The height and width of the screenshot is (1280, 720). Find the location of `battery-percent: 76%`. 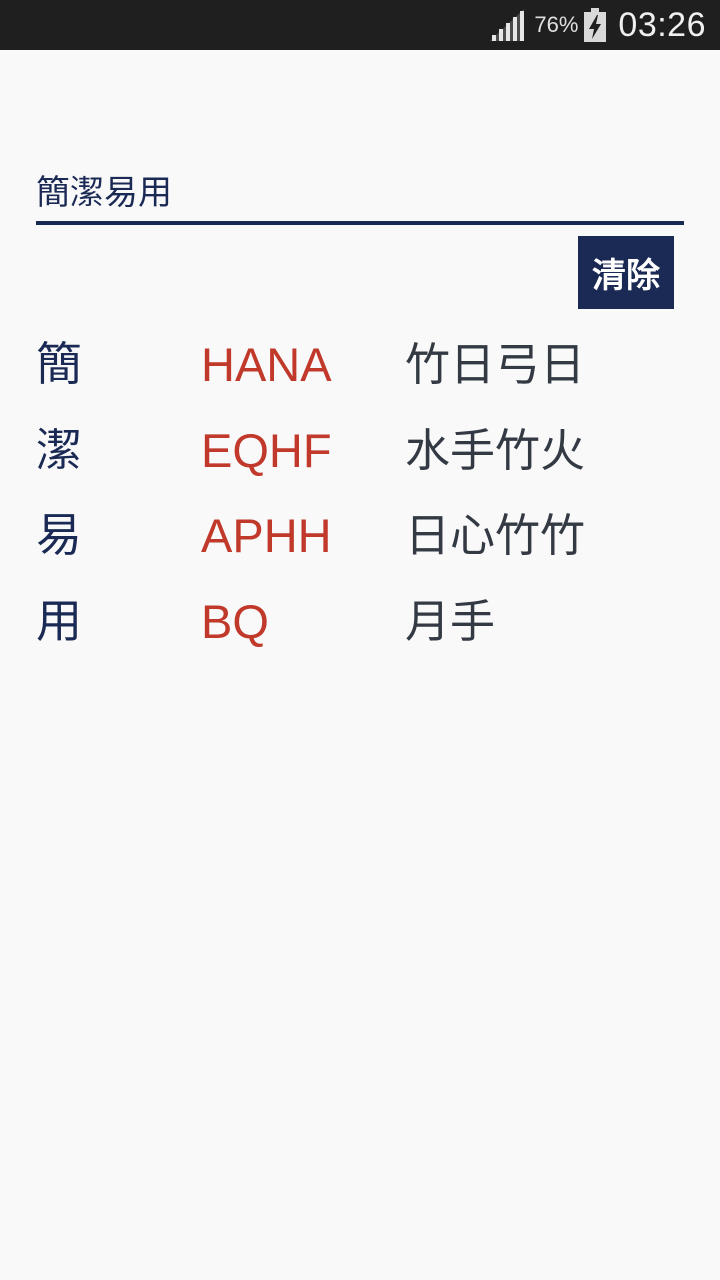

battery-percent: 76% is located at coordinates (556, 24).